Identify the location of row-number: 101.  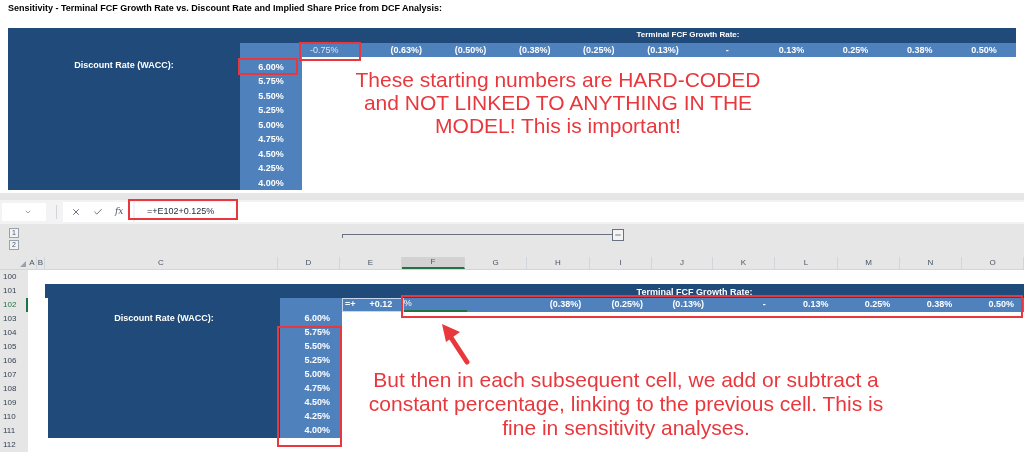
(14, 291).